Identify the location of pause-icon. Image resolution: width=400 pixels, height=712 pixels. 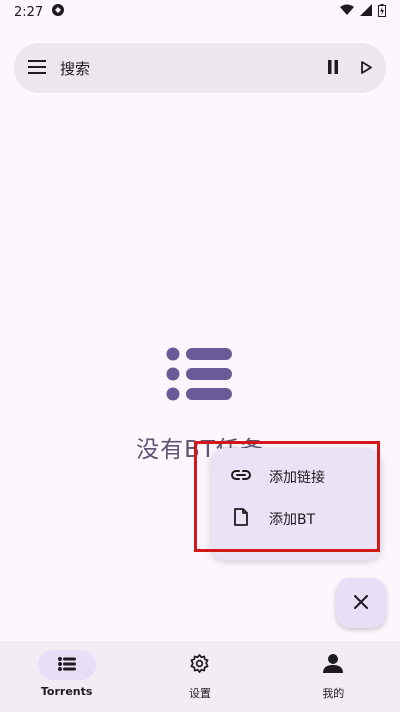
(333, 66).